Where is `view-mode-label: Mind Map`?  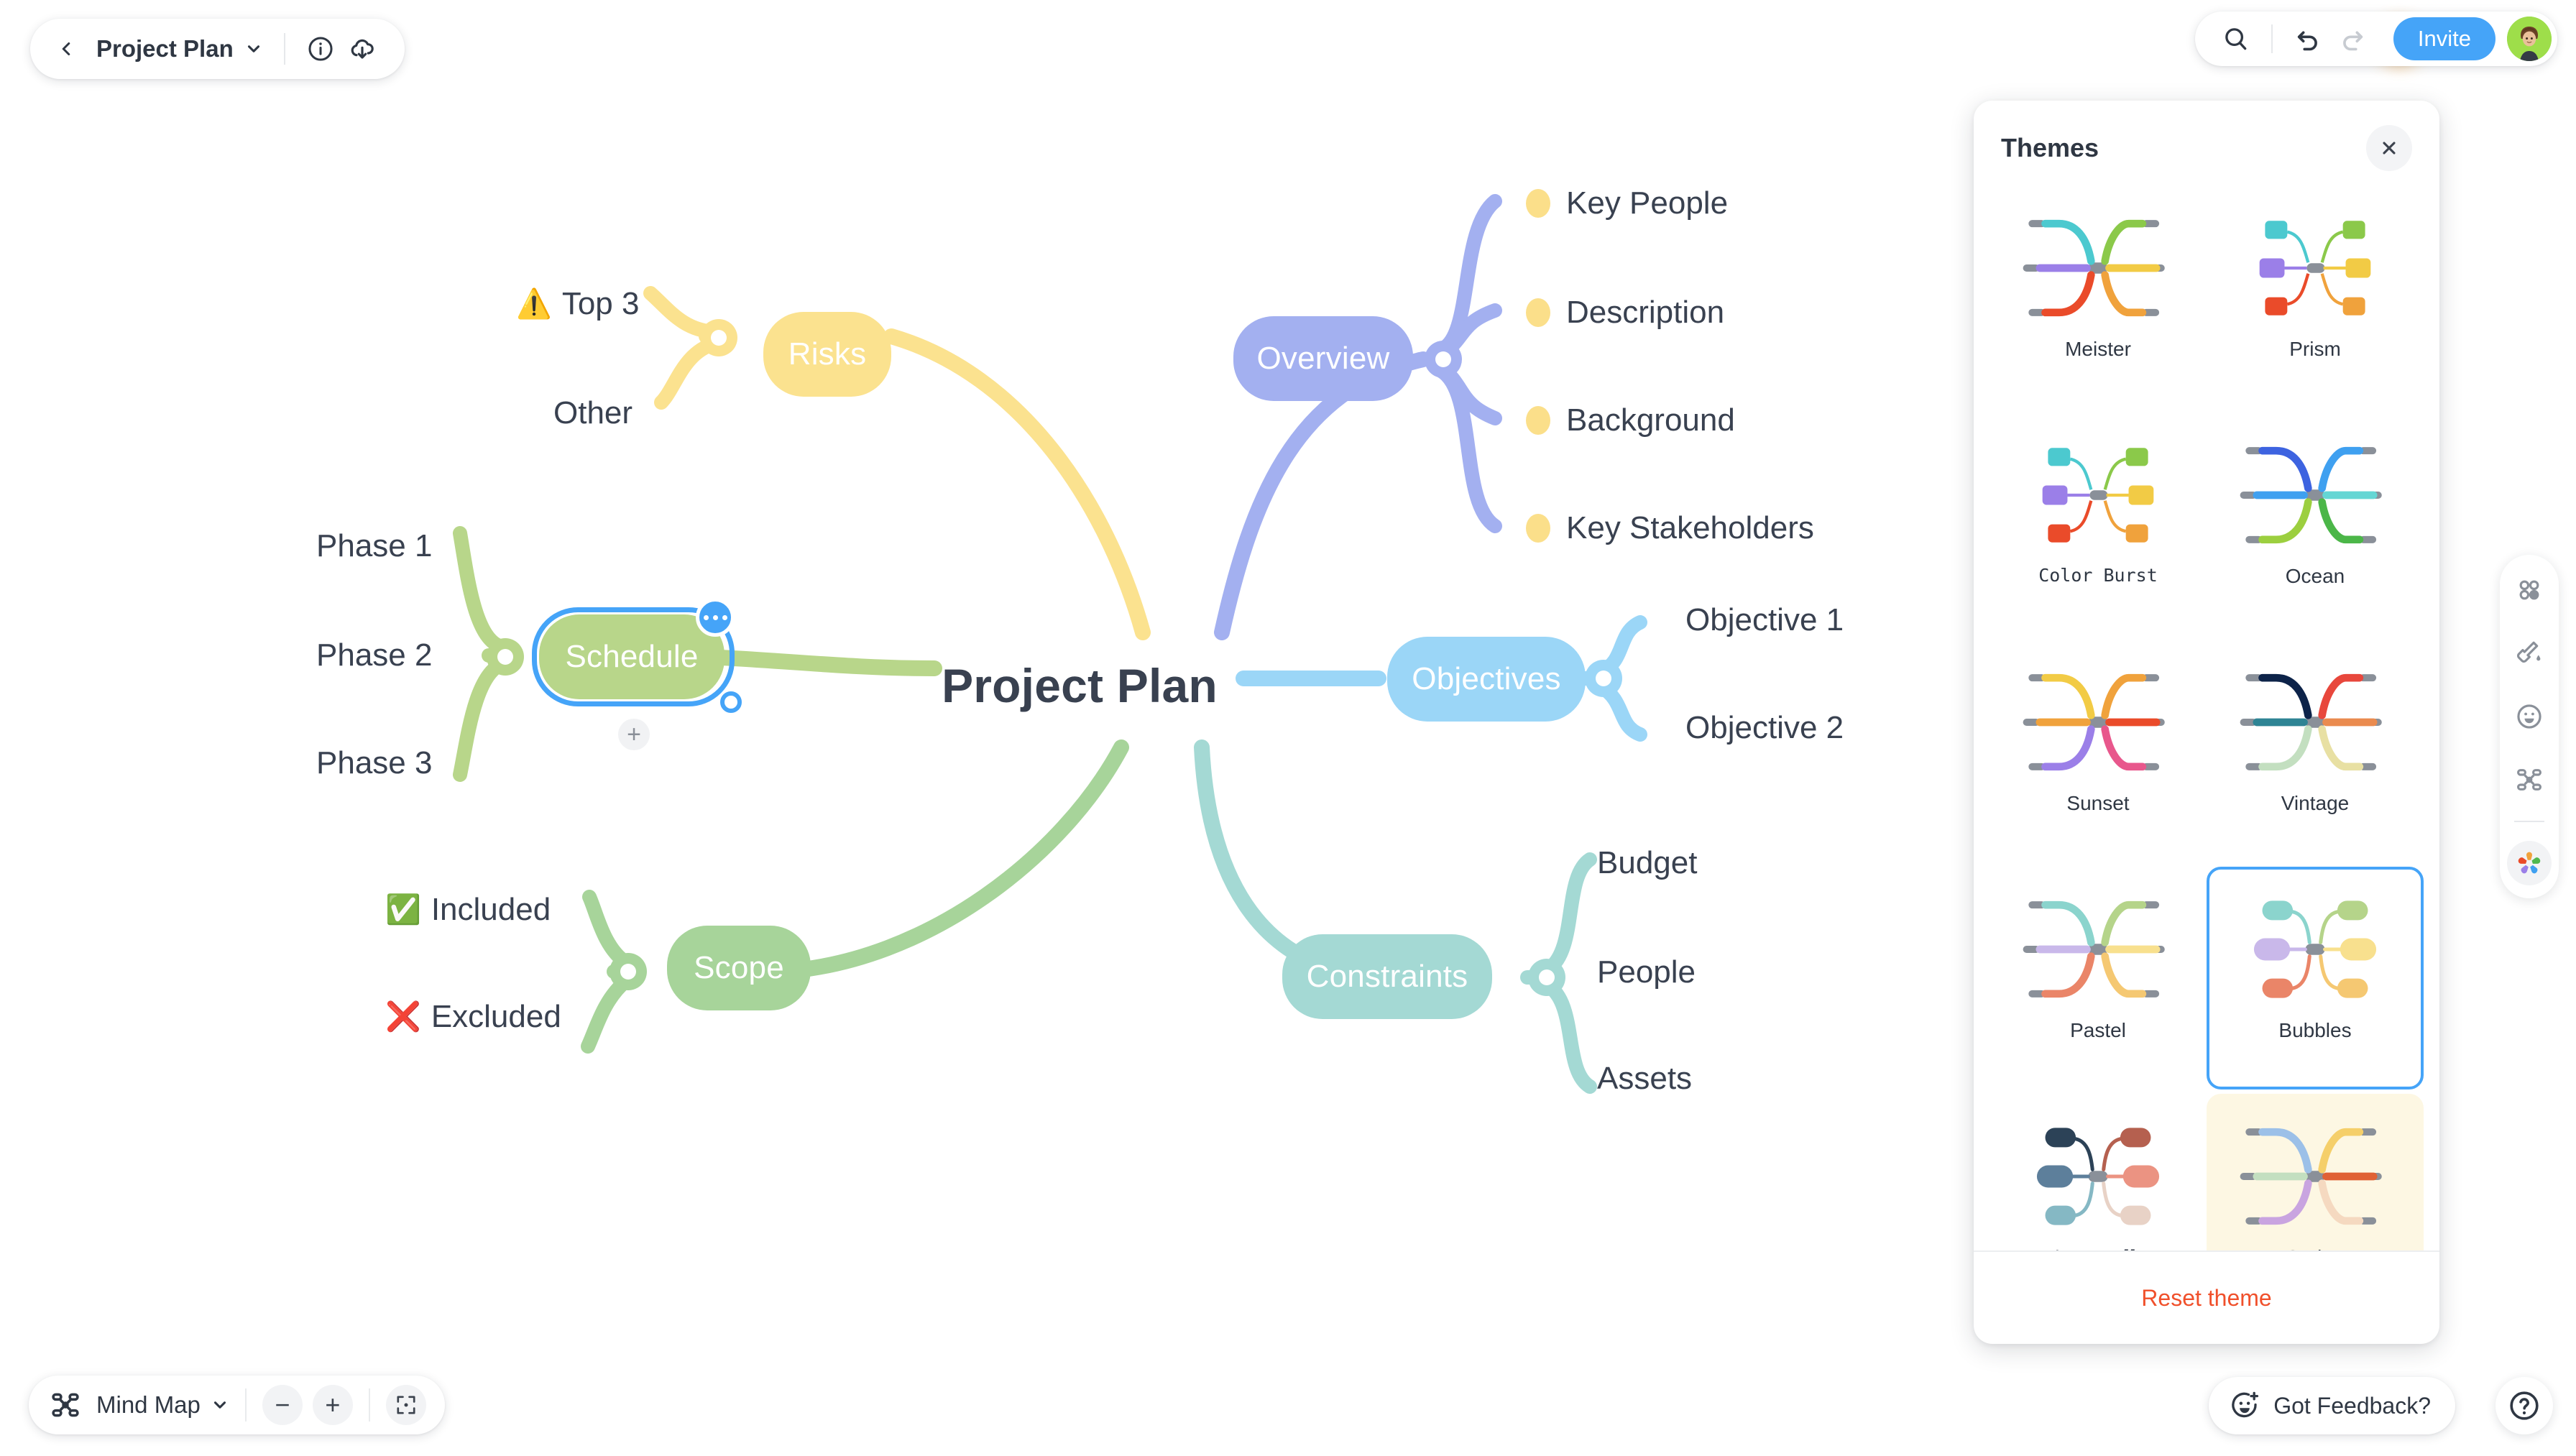 view-mode-label: Mind Map is located at coordinates (148, 1405).